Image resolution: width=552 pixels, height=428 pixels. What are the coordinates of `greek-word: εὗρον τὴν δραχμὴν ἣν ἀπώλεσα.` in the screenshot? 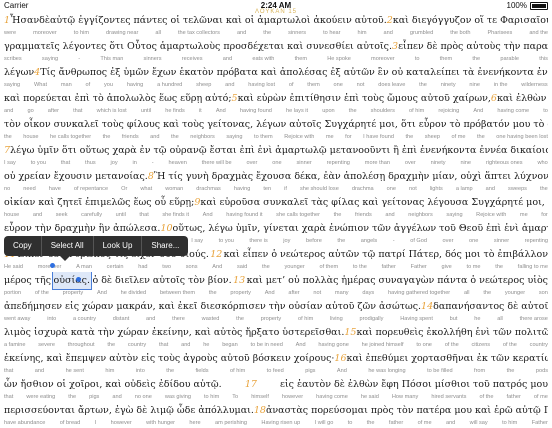 It's located at (82, 228).